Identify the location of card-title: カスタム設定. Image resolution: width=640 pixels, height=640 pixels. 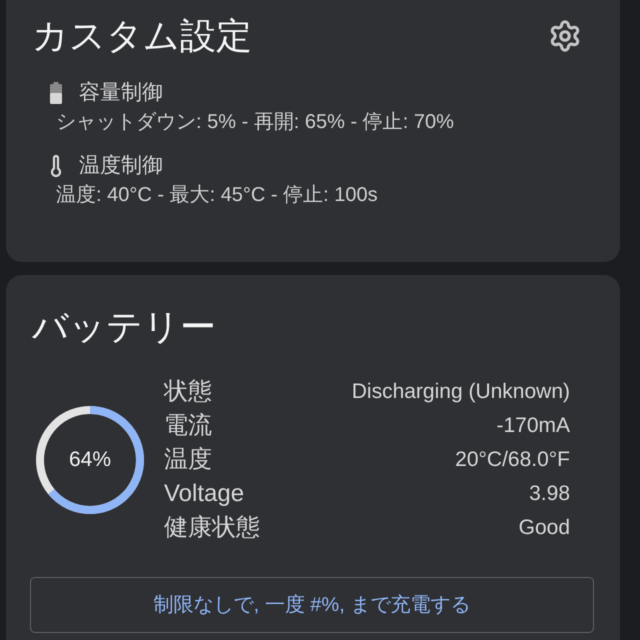
(142, 36).